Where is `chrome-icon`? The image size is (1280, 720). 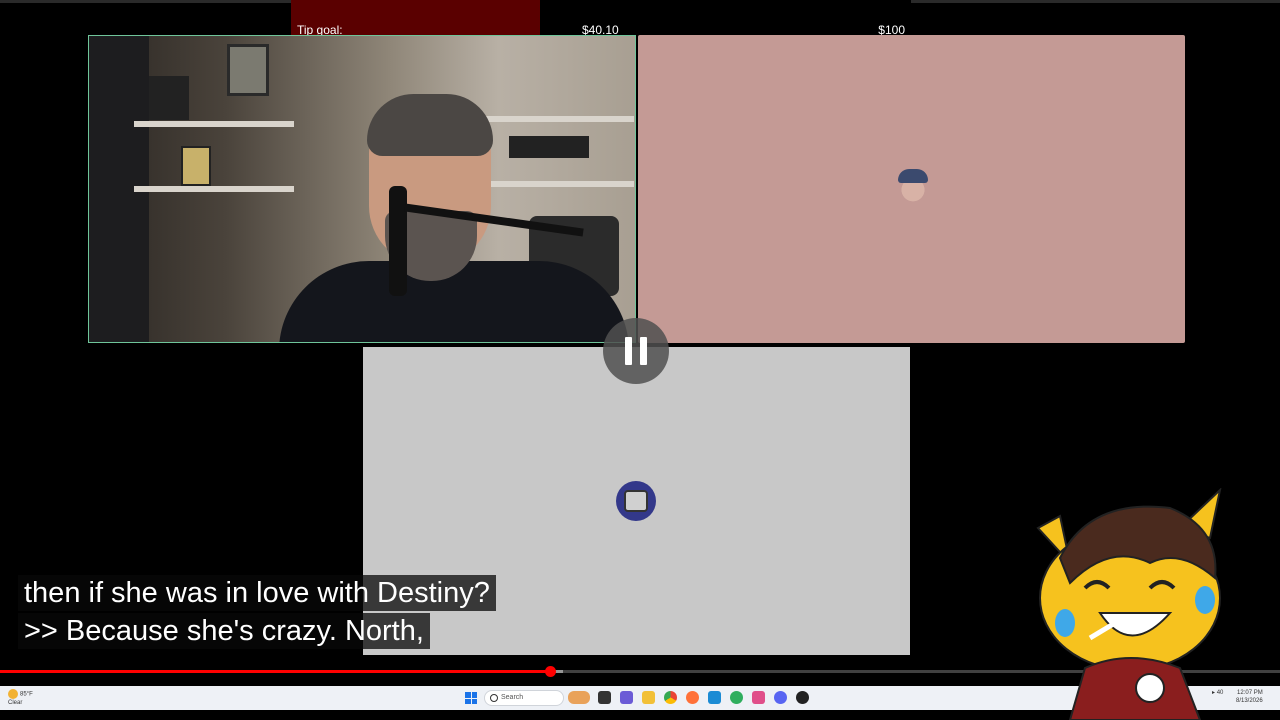
chrome-icon is located at coordinates (670, 697).